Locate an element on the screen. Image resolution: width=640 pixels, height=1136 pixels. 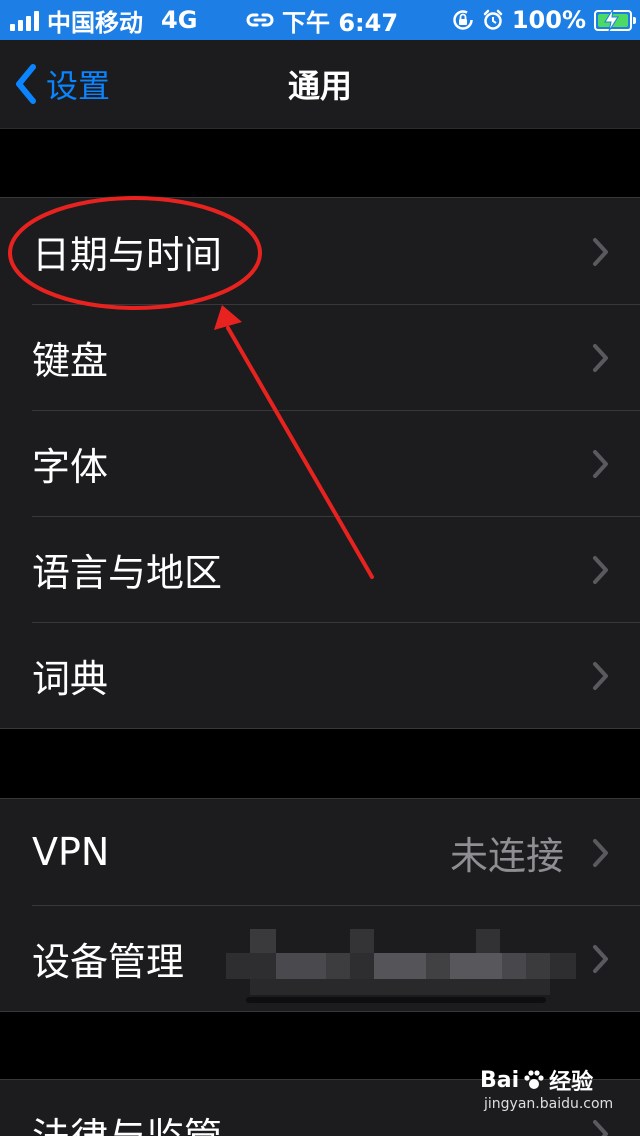
row-label: 词典 is located at coordinates (70, 678).